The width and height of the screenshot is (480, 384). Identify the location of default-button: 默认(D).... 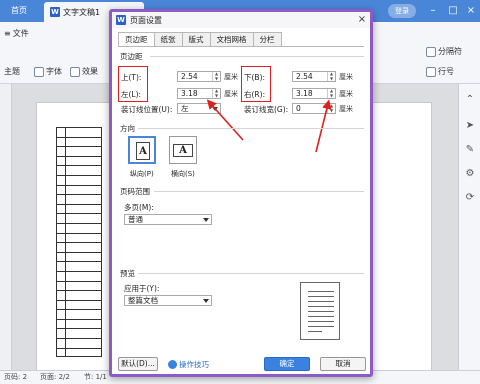
(138, 364).